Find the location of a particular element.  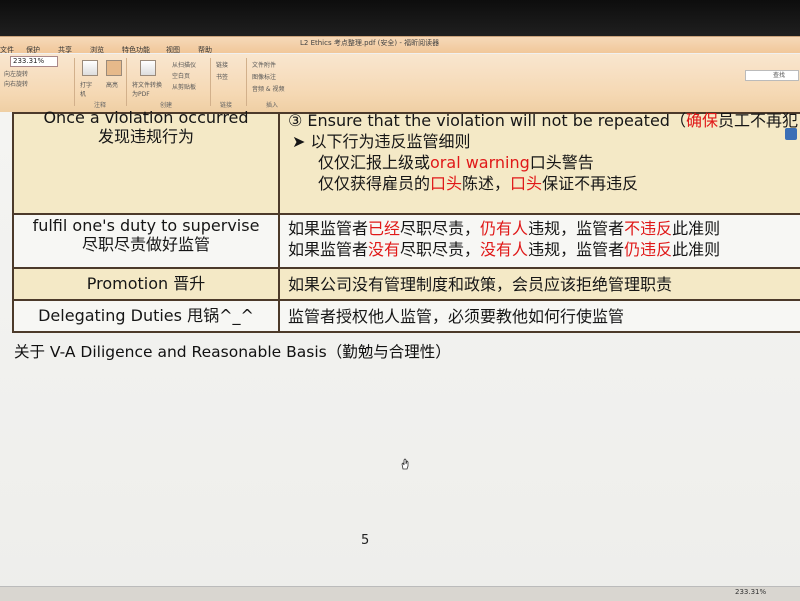

table-row: Promotion 晋升 如果公司没有管理制度和政策，会员应该拒绝管理职责 is located at coordinates (406, 284).